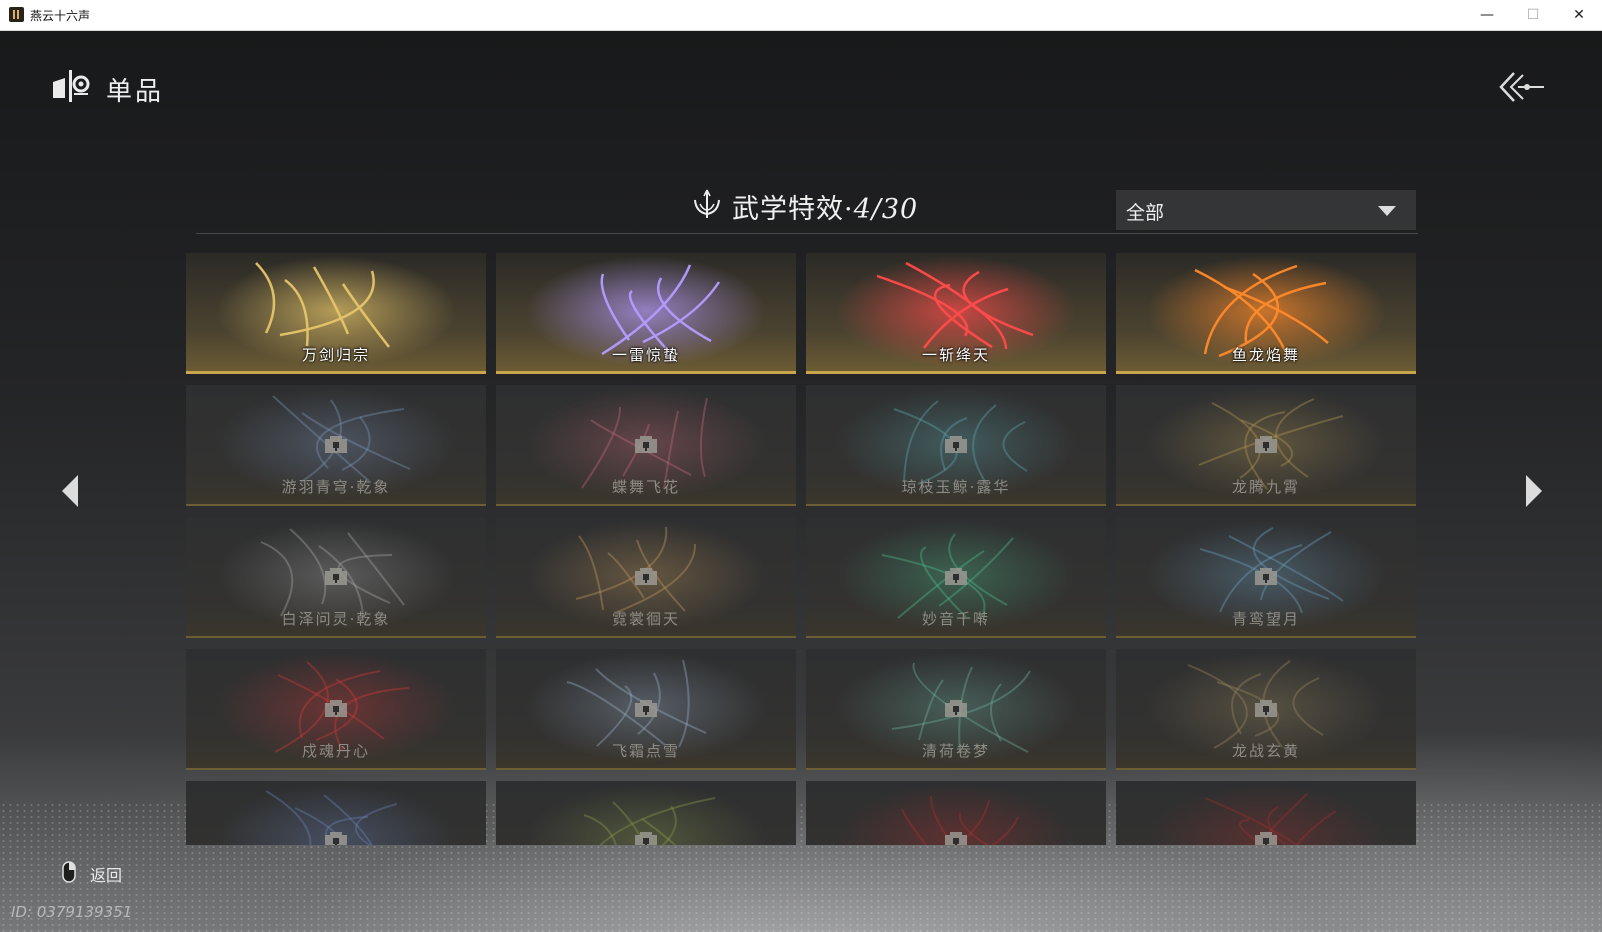  Describe the element at coordinates (335, 751) in the screenshot. I see `effect-name: 戍魂丹心` at that location.